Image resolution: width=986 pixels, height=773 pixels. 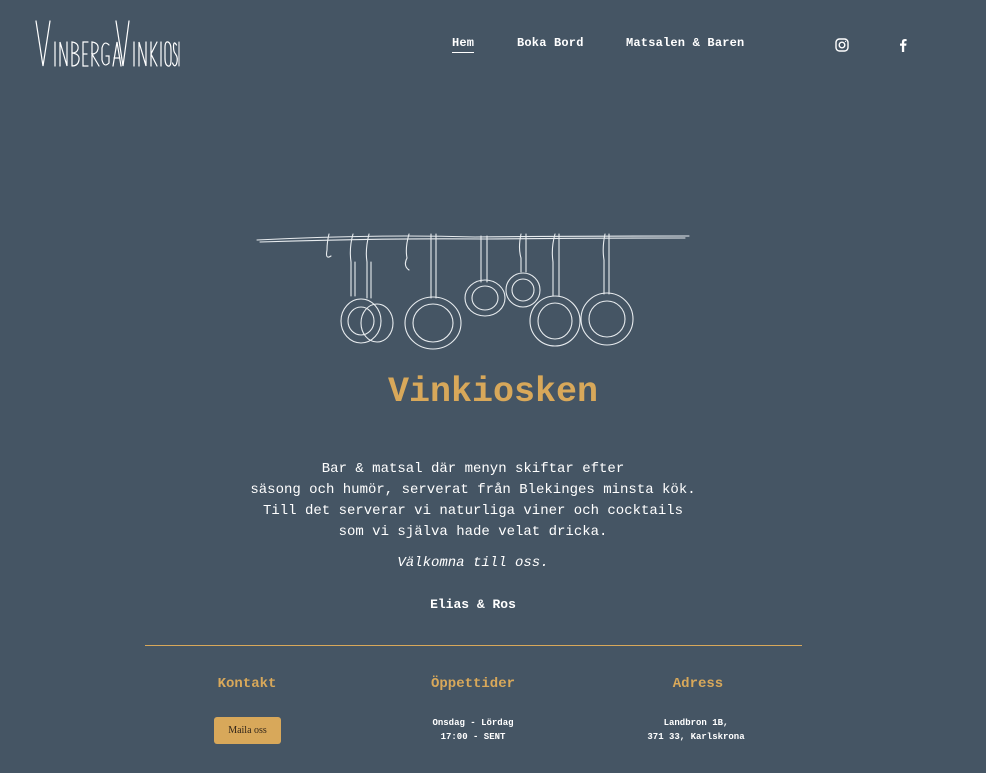 What do you see at coordinates (696, 723) in the screenshot?
I see `address-line: Landbron 1B,` at bounding box center [696, 723].